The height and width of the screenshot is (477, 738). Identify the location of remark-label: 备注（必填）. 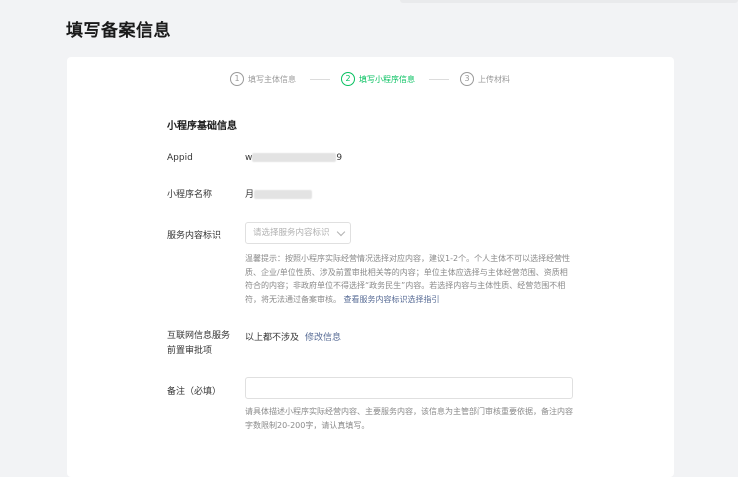
(194, 392).